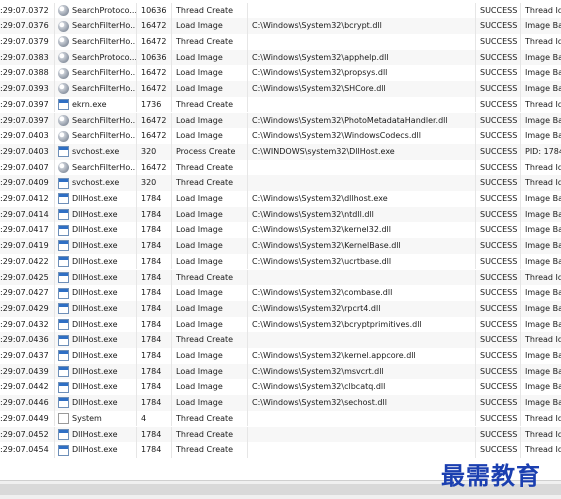 The width and height of the screenshot is (561, 499). What do you see at coordinates (27, 340) in the screenshot?
I see `time-cell: :29:07.0436` at bounding box center [27, 340].